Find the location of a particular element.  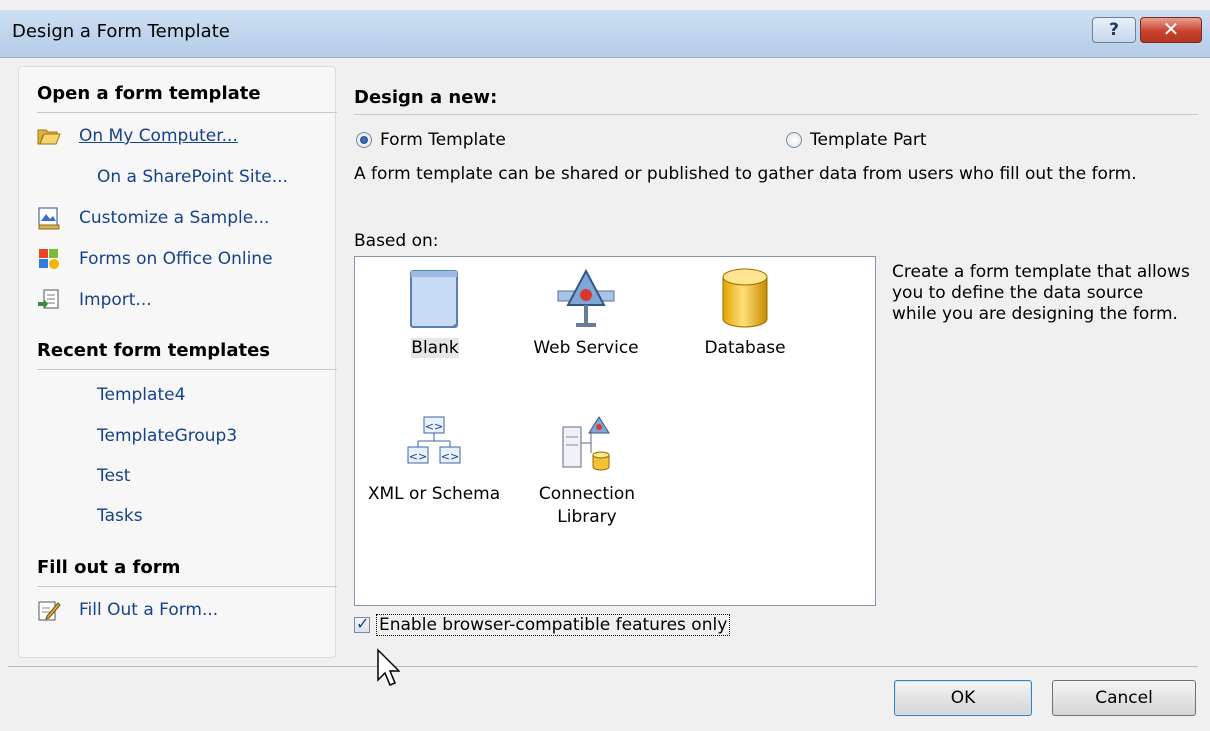

link-label: Test is located at coordinates (114, 476).